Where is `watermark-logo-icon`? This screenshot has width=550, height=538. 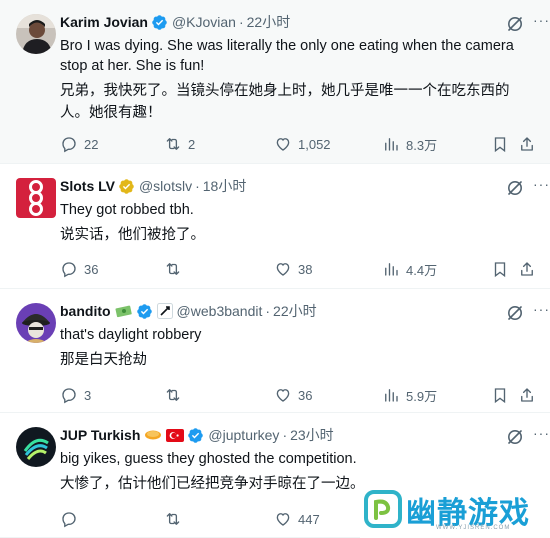 watermark-logo-icon is located at coordinates (383, 509).